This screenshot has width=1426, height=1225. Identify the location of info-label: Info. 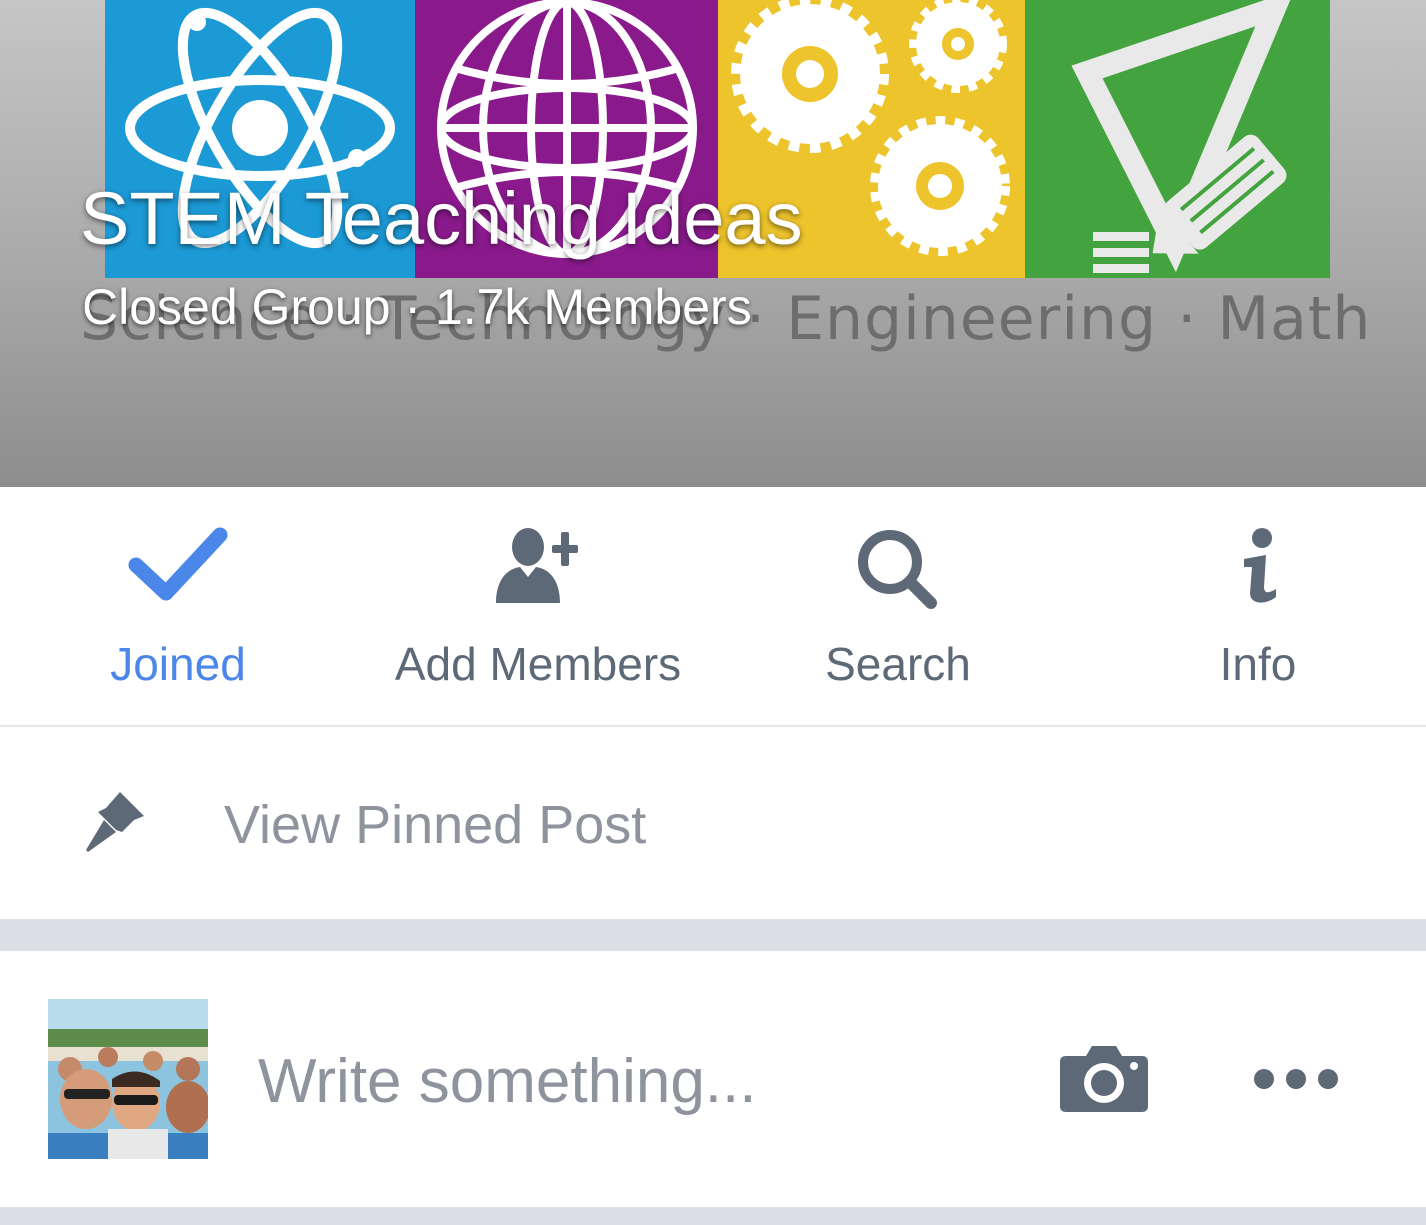
(1258, 664).